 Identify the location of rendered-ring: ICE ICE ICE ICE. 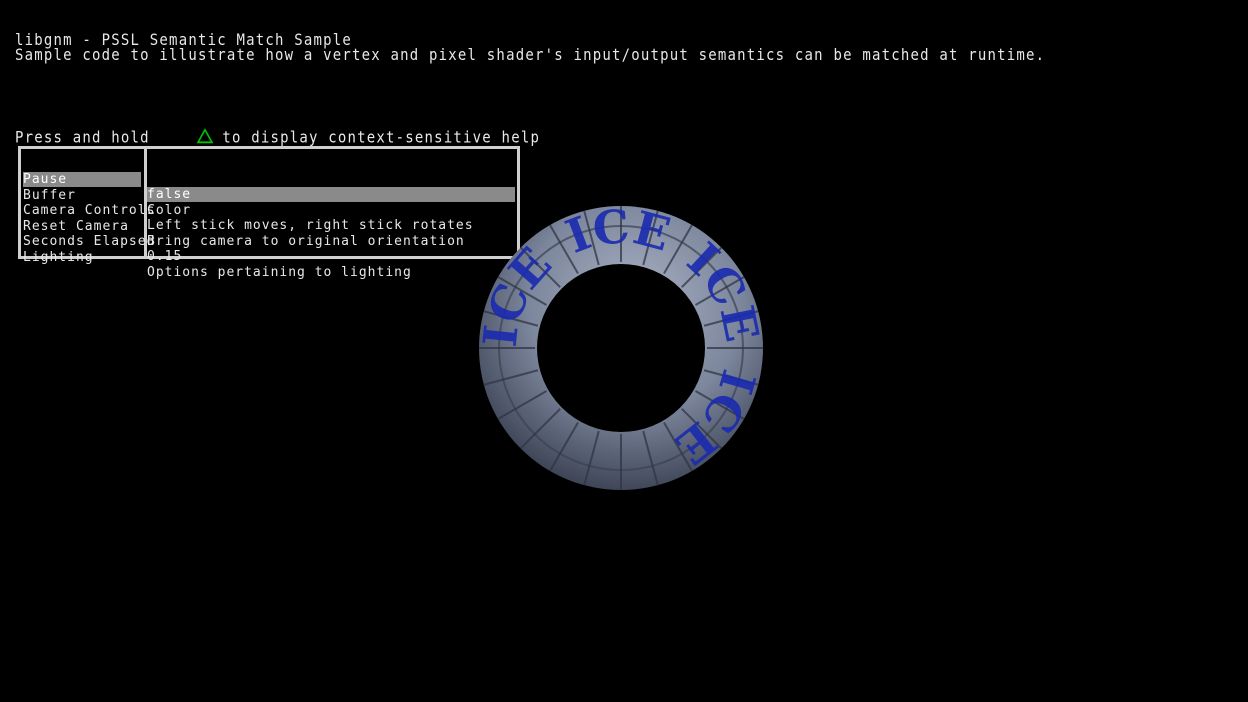
(621, 347).